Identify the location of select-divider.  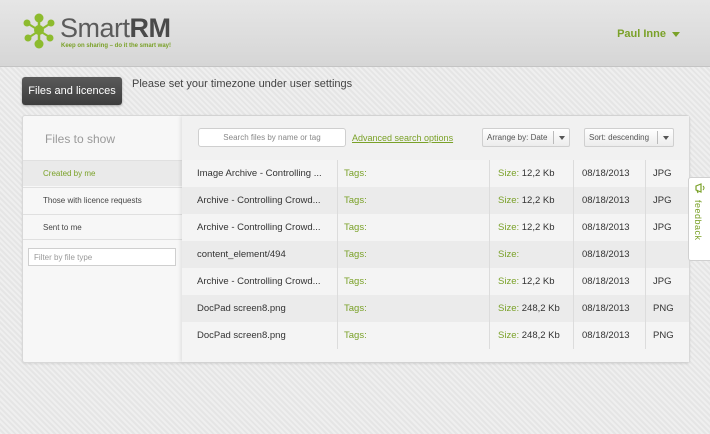
(657, 137).